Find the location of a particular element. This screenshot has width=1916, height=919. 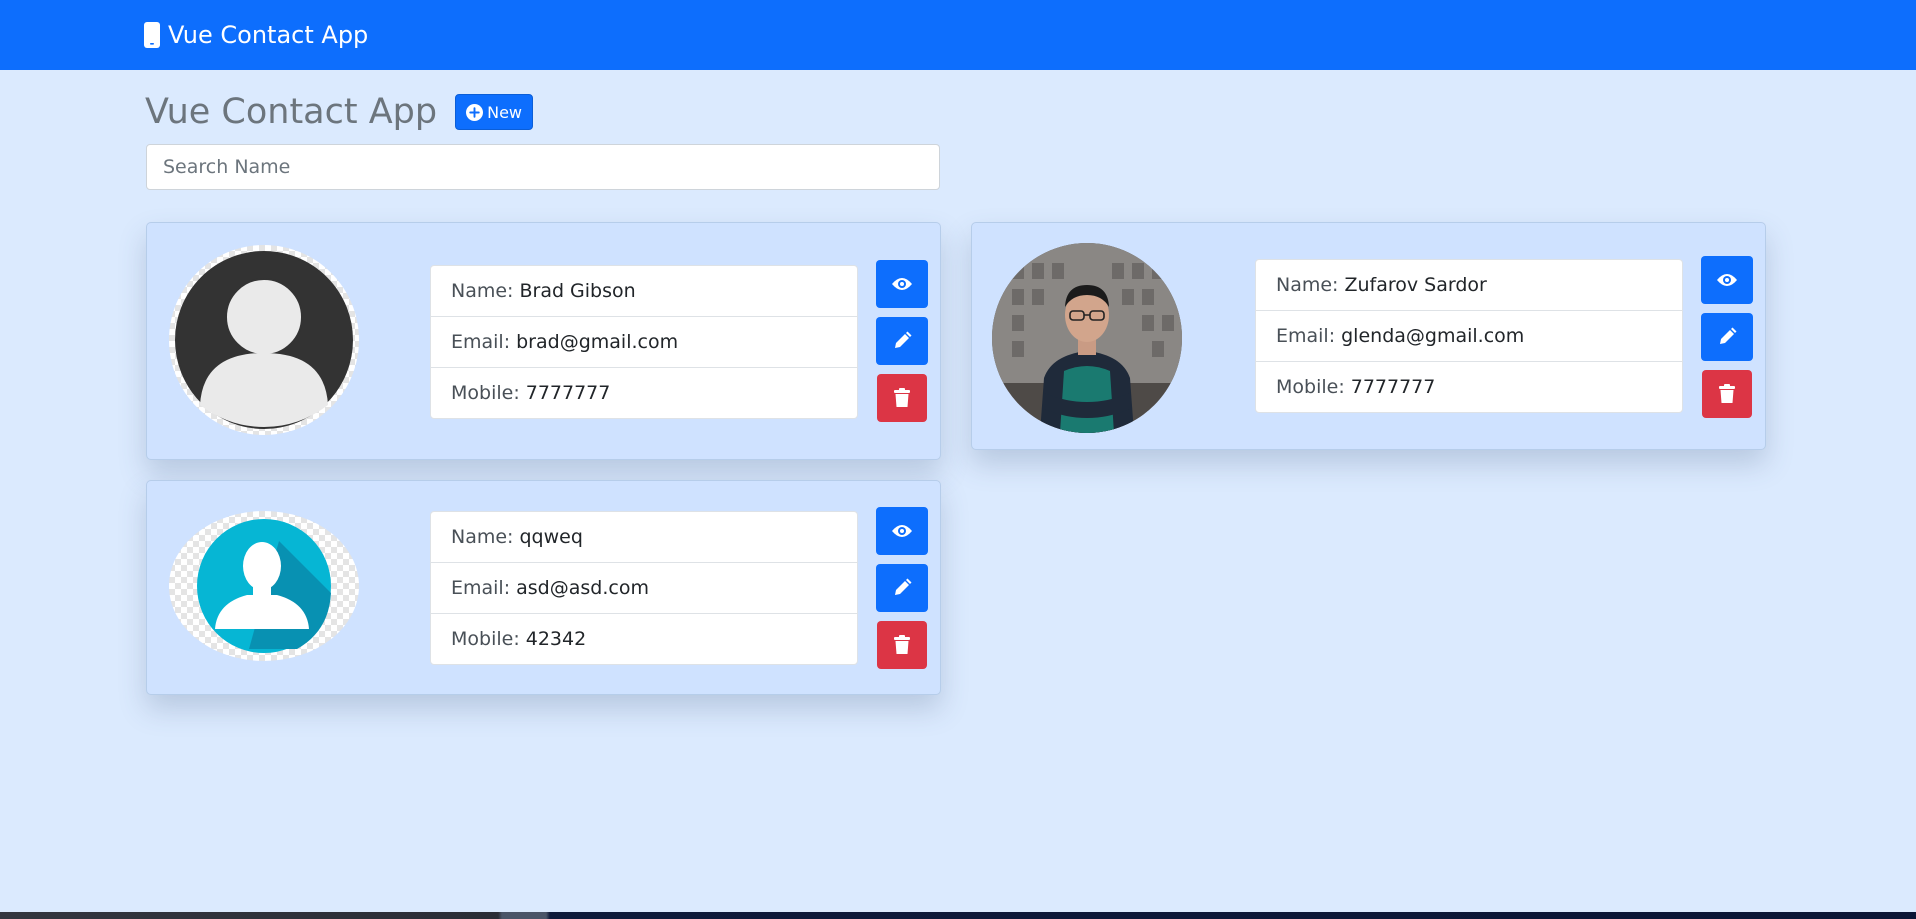

contact-name: qqweq is located at coordinates (551, 537).